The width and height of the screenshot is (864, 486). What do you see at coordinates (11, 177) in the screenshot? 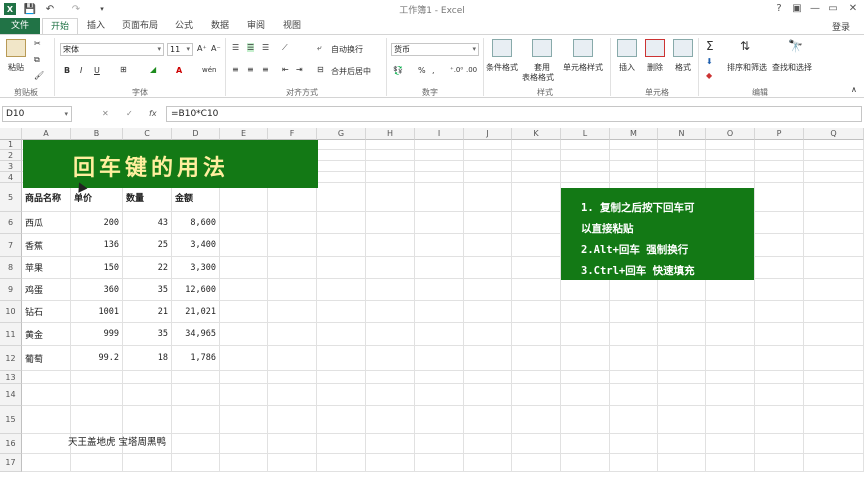
I see `row-header: 4` at bounding box center [11, 177].